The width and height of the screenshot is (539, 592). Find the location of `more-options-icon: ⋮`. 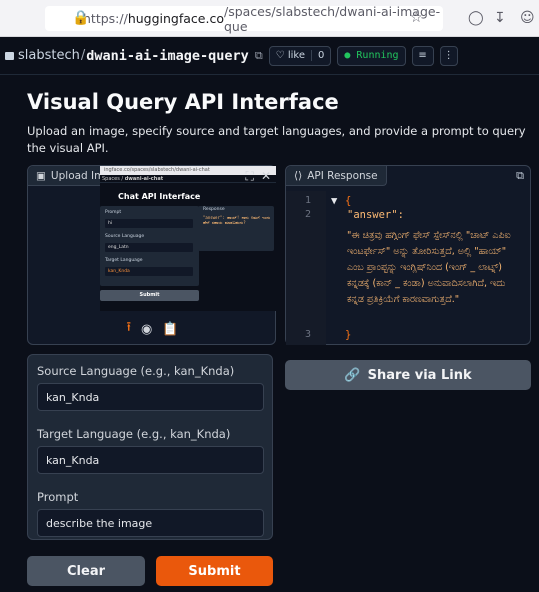

more-options-icon: ⋮ is located at coordinates (448, 55).